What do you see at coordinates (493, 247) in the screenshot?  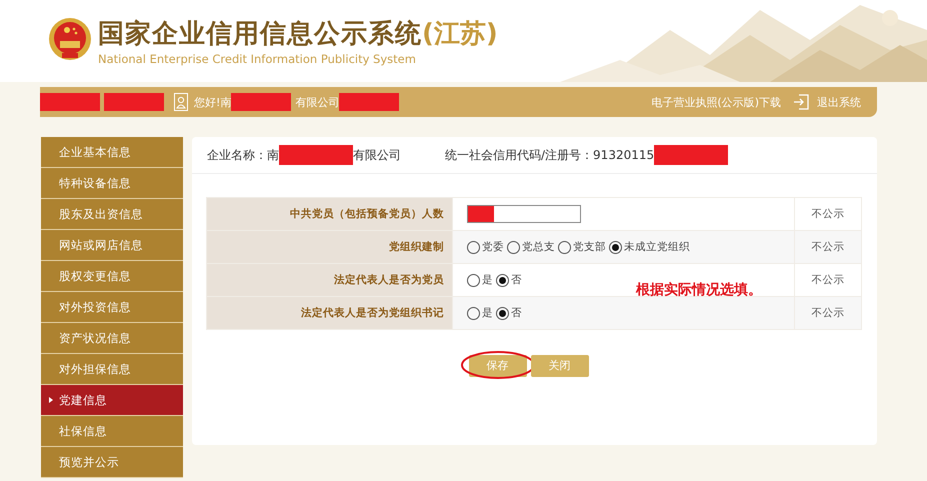 I see `option-label: 党委` at bounding box center [493, 247].